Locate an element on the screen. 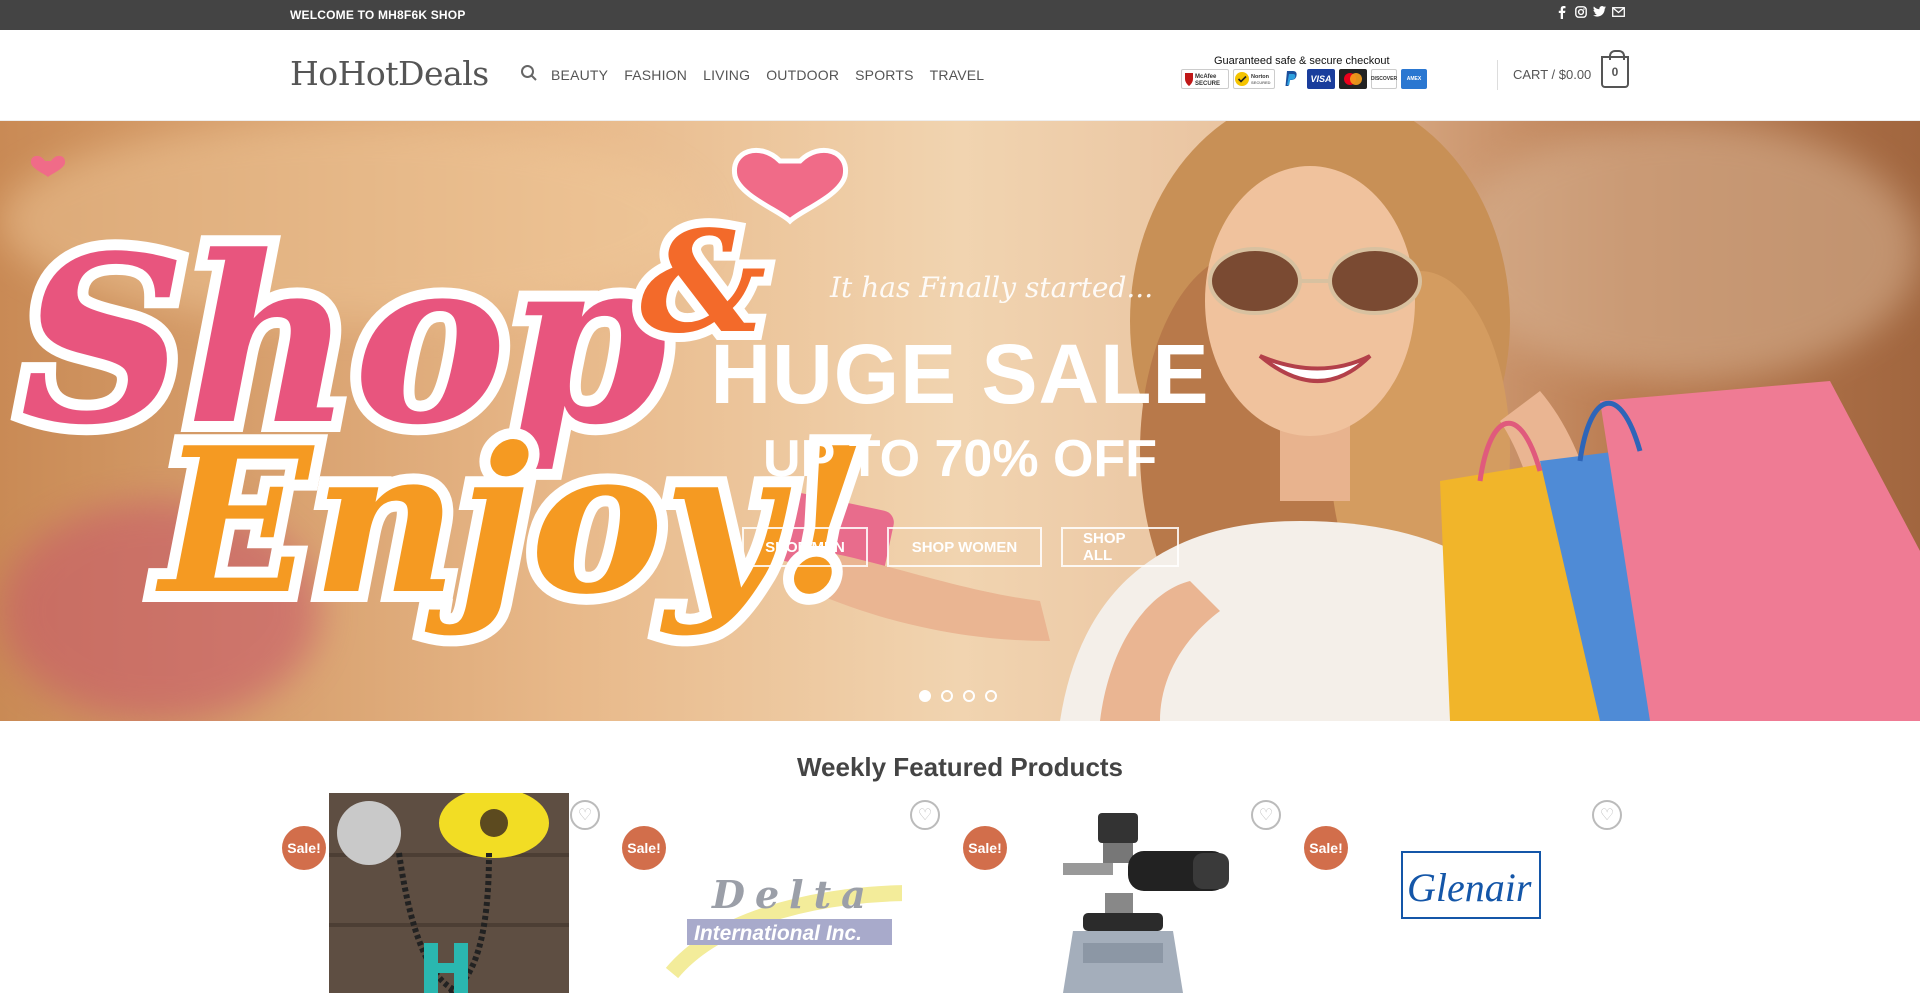 This screenshot has width=1920, height=993. nav-sports: SPORTS is located at coordinates (884, 75).